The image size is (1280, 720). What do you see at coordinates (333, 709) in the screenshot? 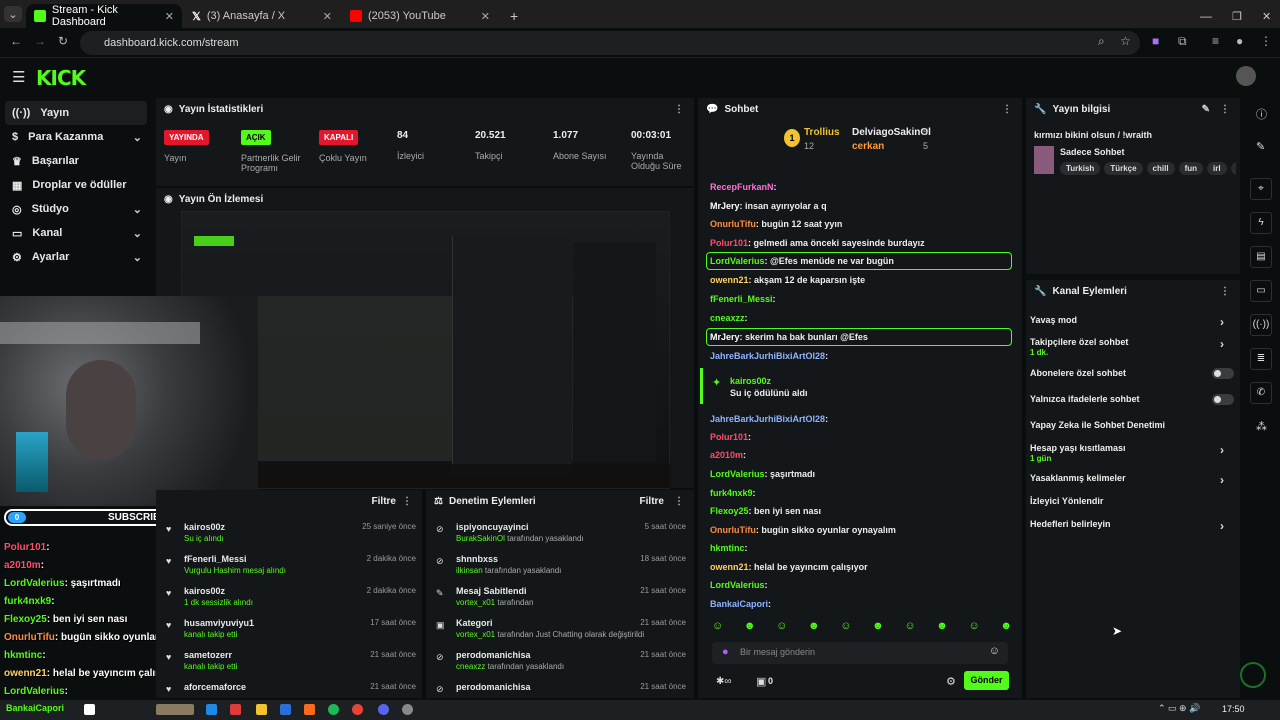
I see `spotify-icon` at bounding box center [333, 709].